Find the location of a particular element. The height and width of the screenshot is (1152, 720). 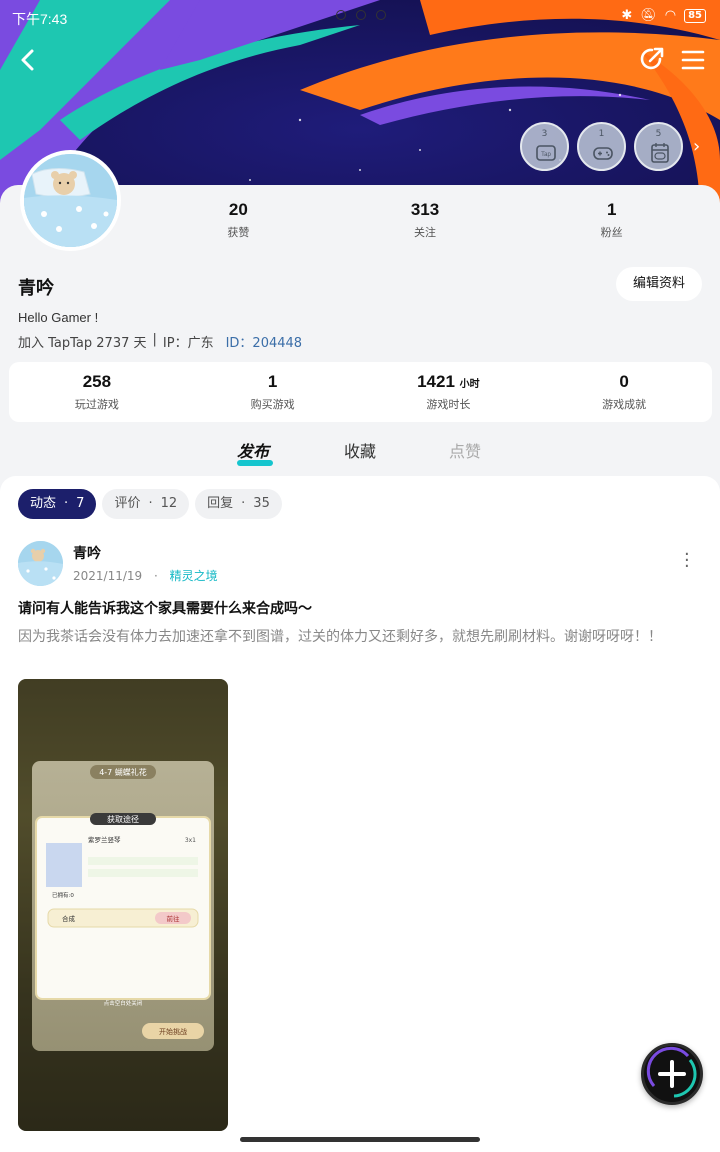

screenshot-item-name: 紫罗兰竖琴 is located at coordinates (104, 839).